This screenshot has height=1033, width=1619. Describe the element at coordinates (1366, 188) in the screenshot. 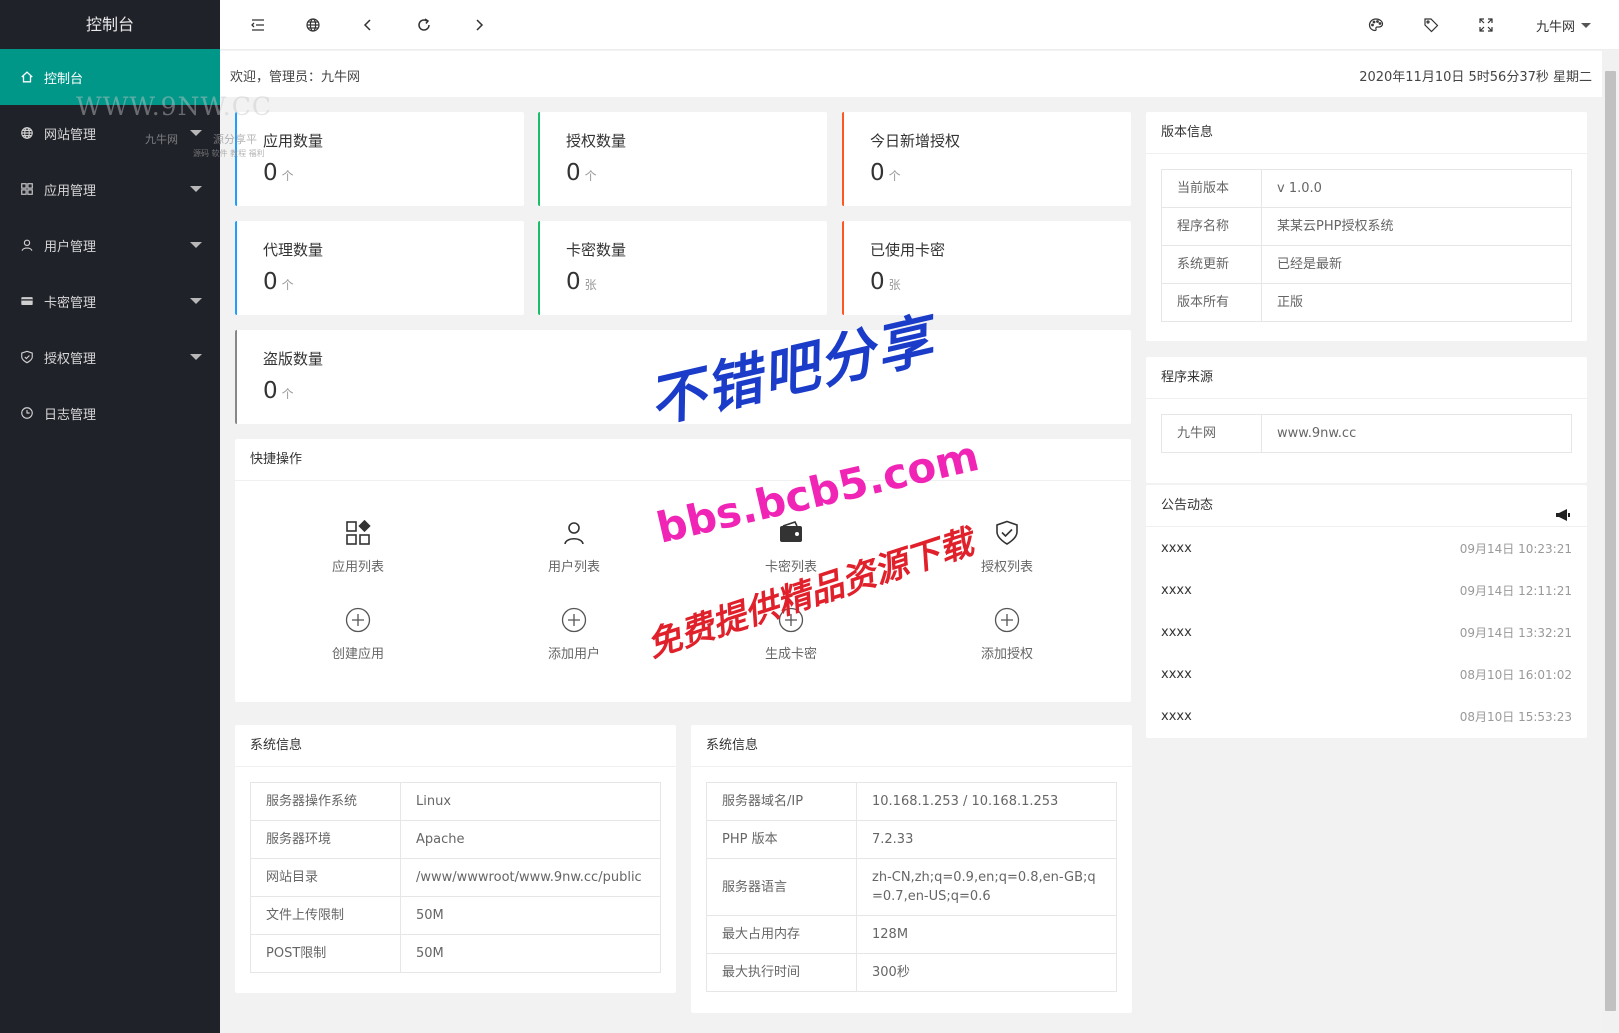

I see `table-row: 当前版本 v 1.0.0` at that location.